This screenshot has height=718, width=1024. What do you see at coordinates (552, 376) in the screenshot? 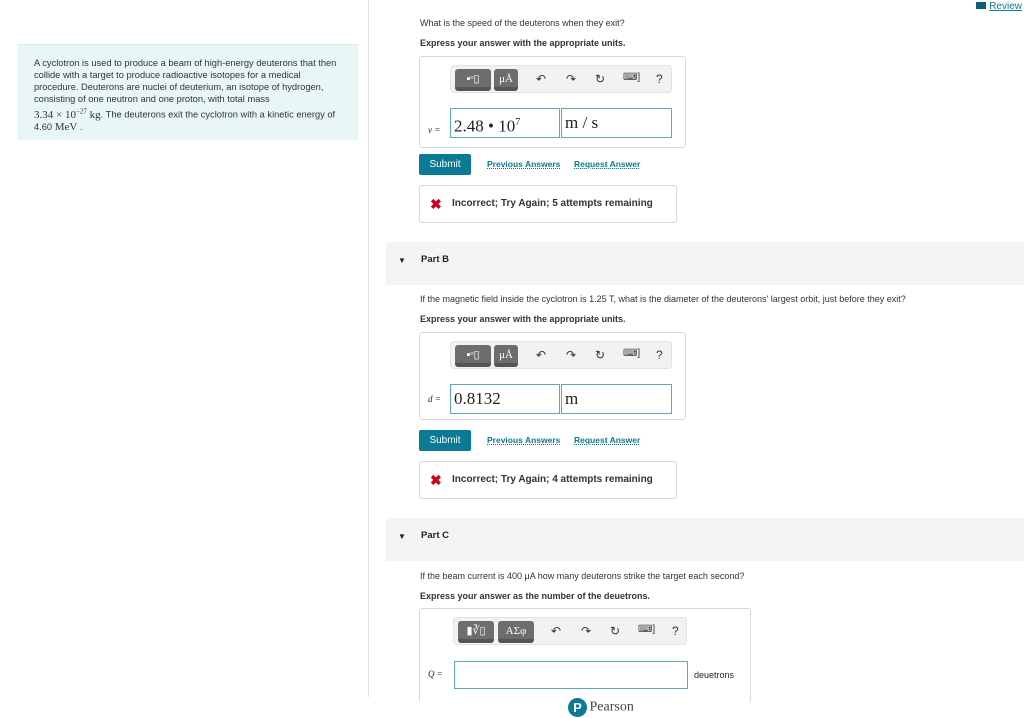
I see `answer-box-b: ▪ᵒ▯ μÅ ↶ ↷ ↻ ⌨] ? d = 0.8132 m` at bounding box center [552, 376].